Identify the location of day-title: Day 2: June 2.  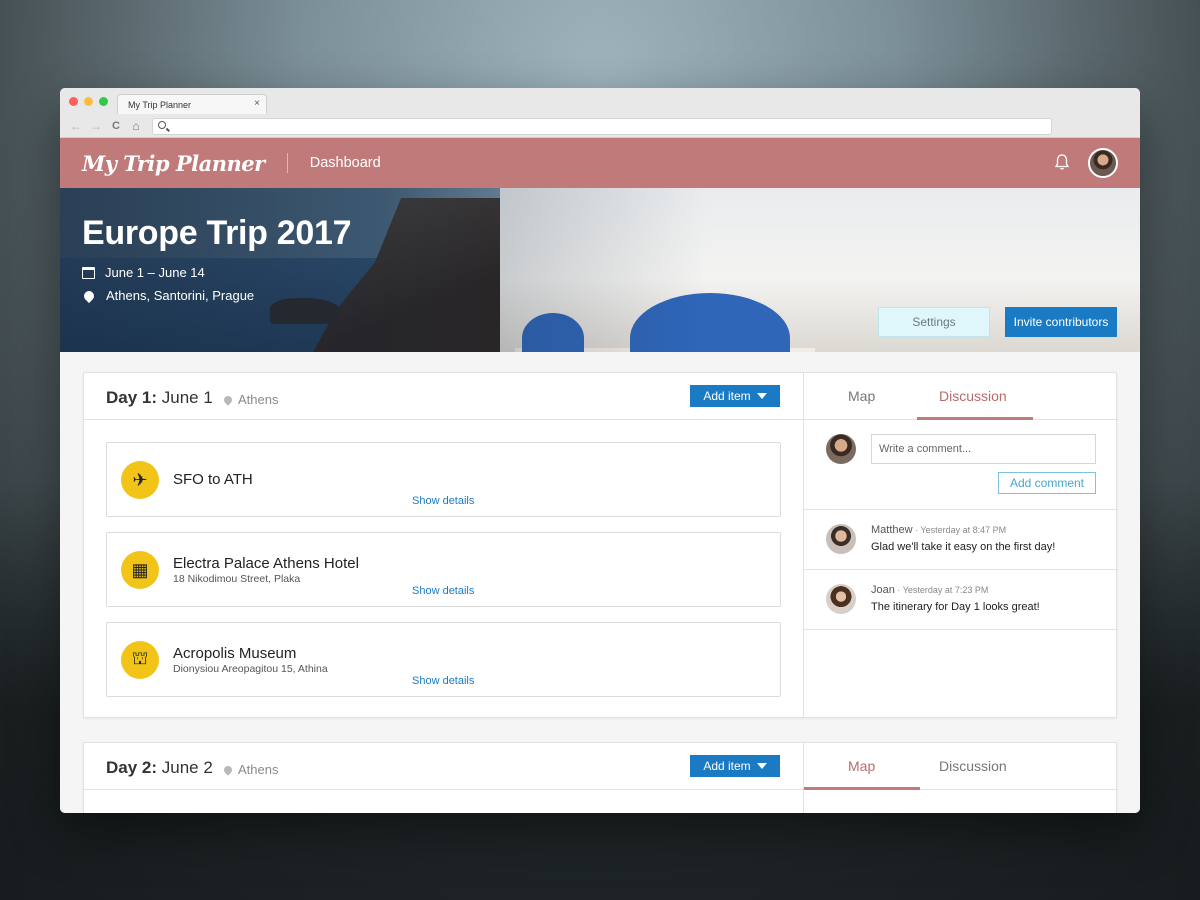
(159, 768).